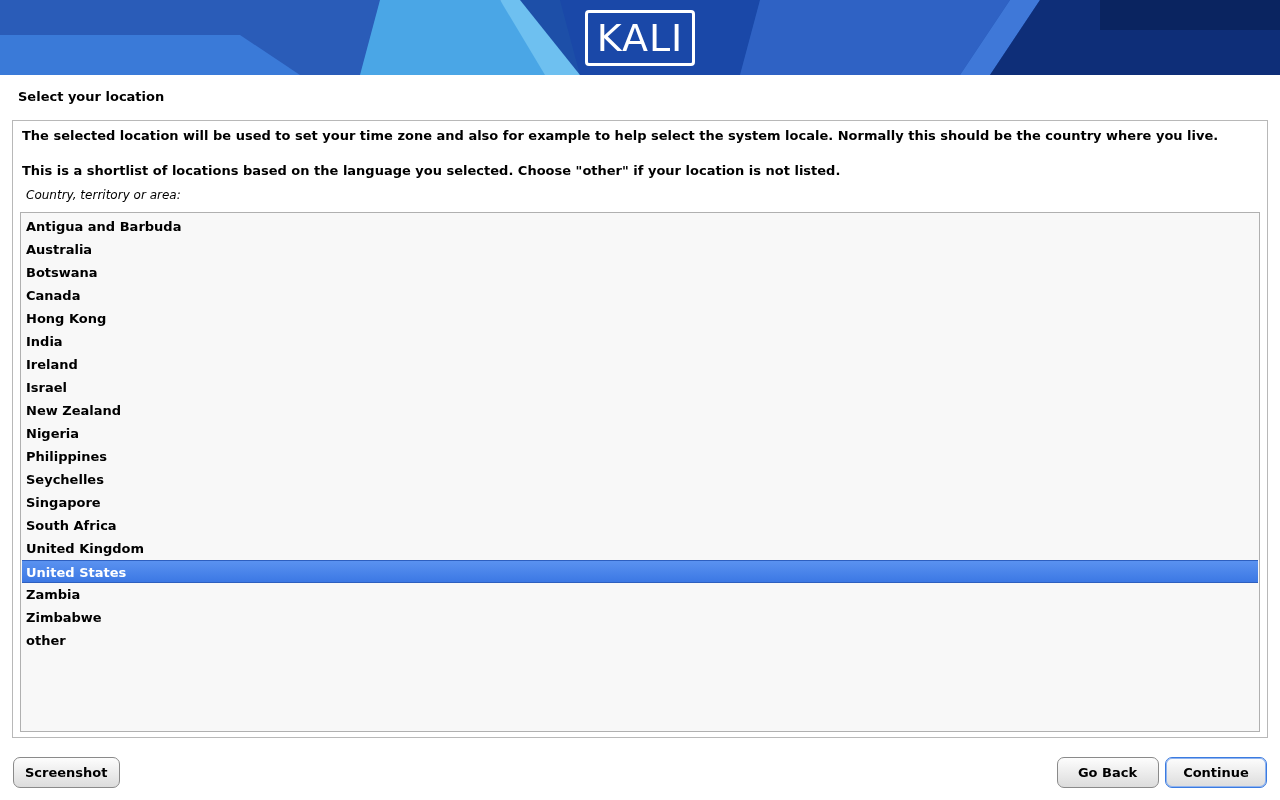 The height and width of the screenshot is (800, 1280). What do you see at coordinates (640, 387) in the screenshot?
I see `location-item: Israel` at bounding box center [640, 387].